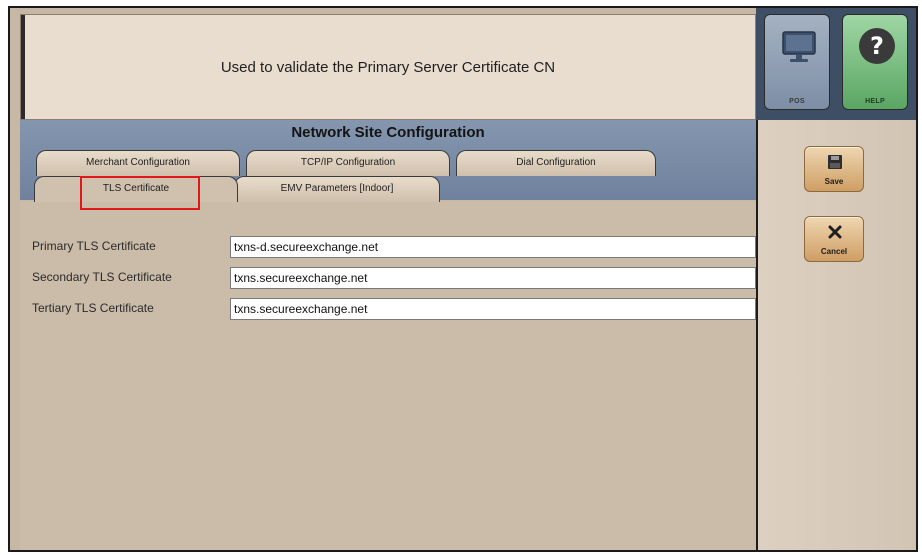  I want to click on tab-merchant-configuration: Merchant Configuration, so click(138, 163).